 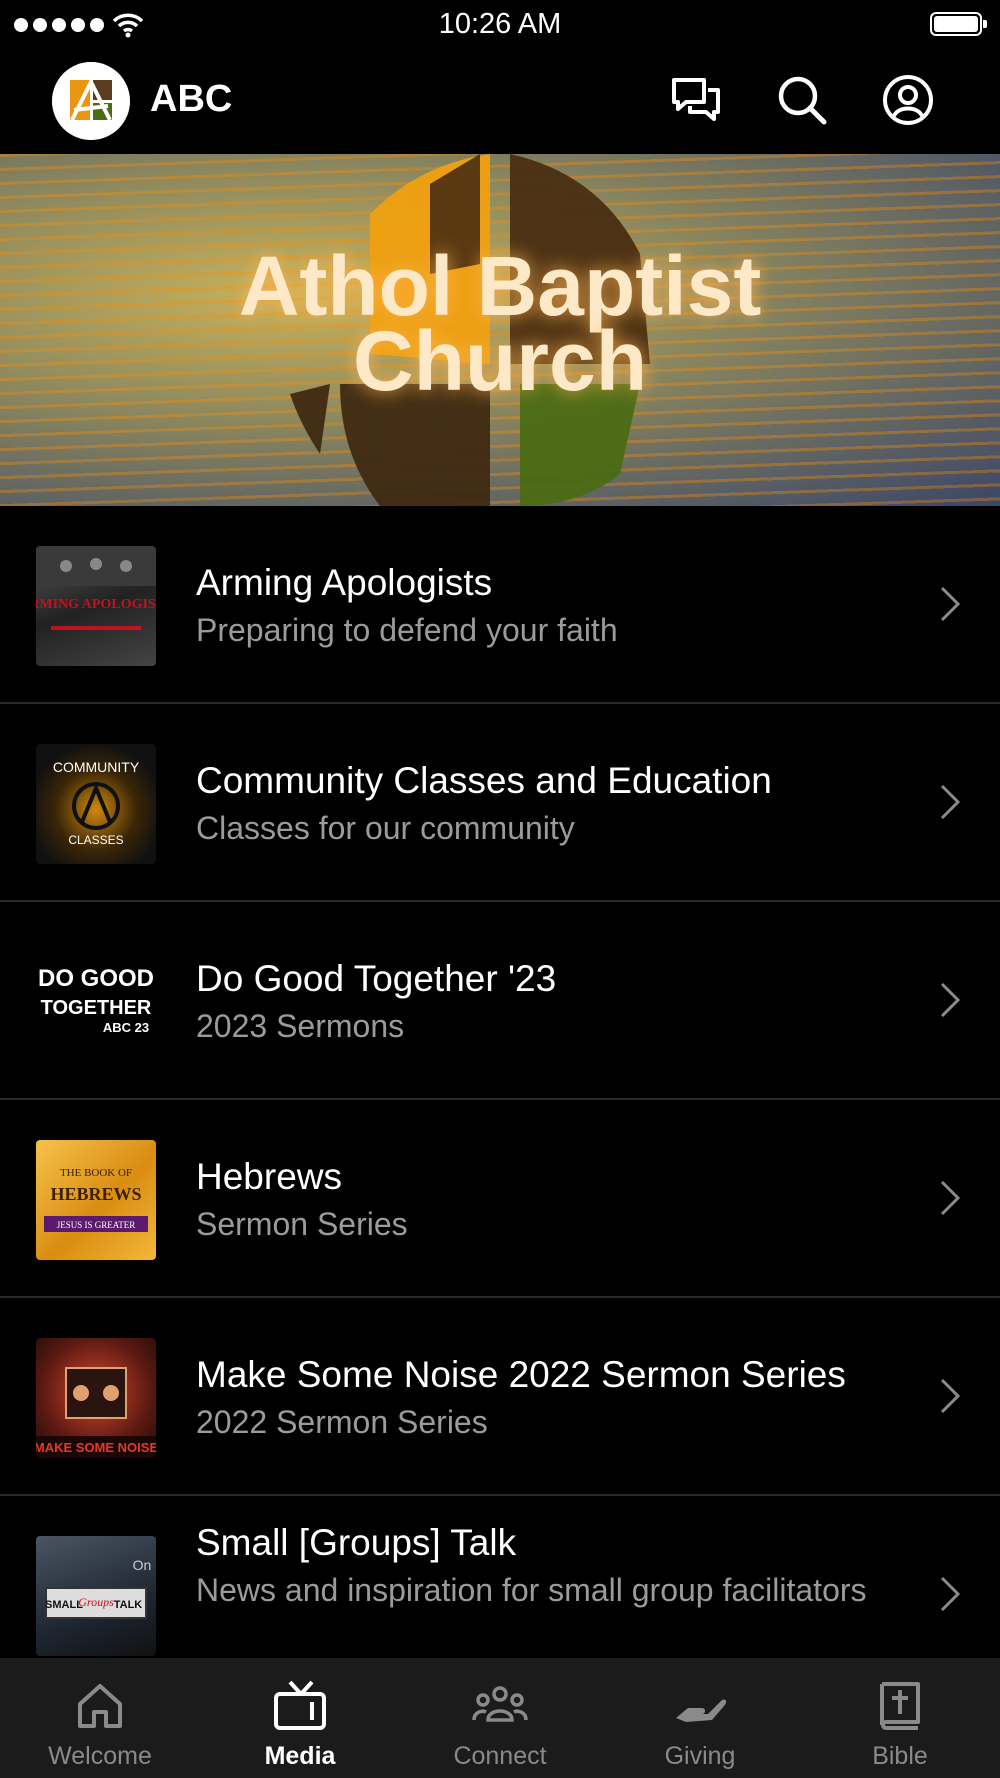 I want to click on battery-icon, so click(x=958, y=24).